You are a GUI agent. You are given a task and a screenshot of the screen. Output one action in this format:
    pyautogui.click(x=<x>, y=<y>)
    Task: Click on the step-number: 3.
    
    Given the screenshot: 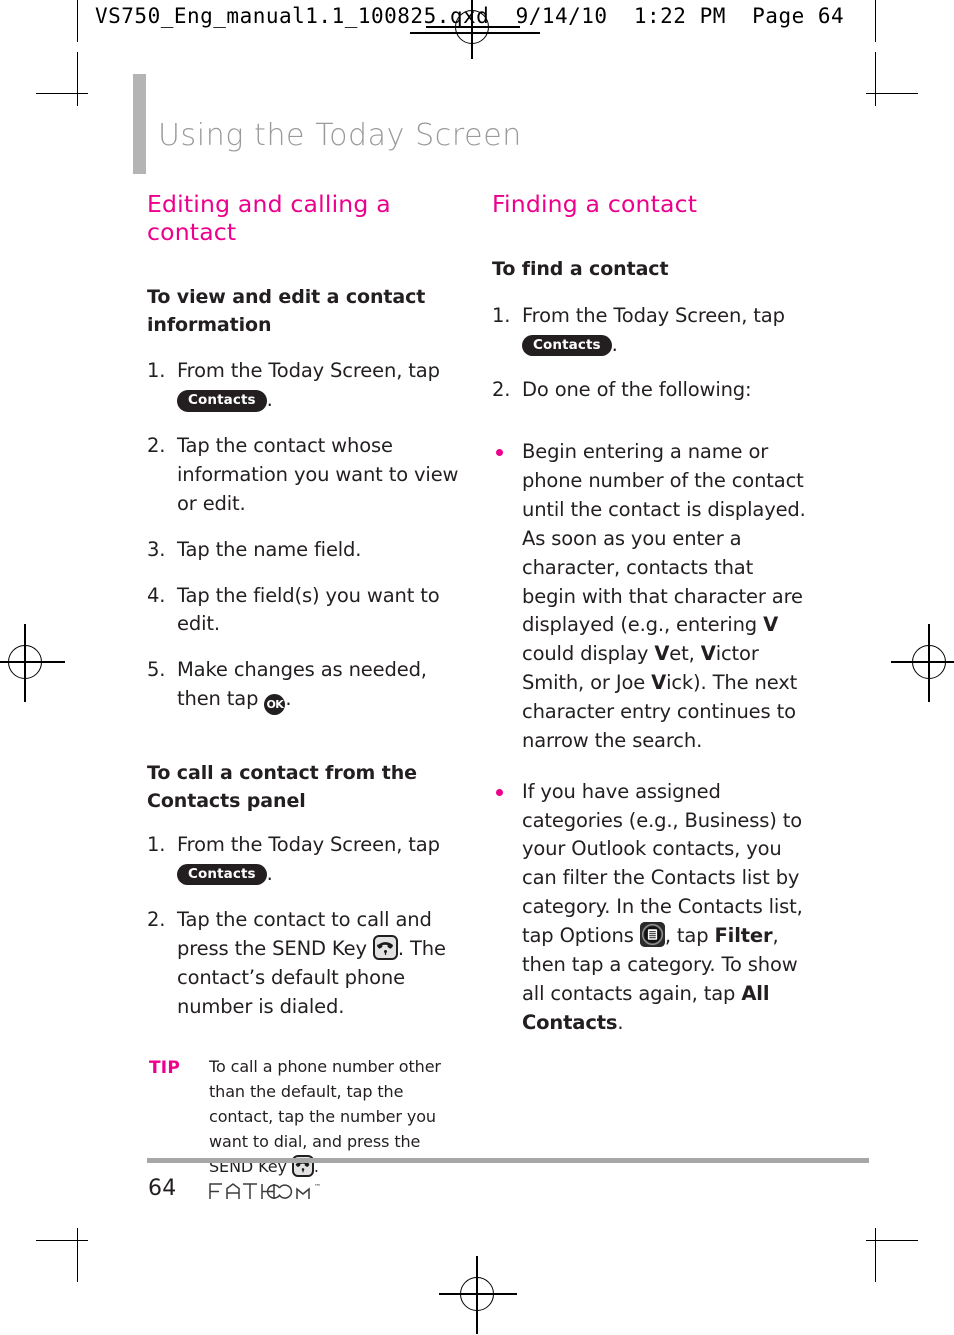 What is the action you would take?
    pyautogui.click(x=156, y=549)
    